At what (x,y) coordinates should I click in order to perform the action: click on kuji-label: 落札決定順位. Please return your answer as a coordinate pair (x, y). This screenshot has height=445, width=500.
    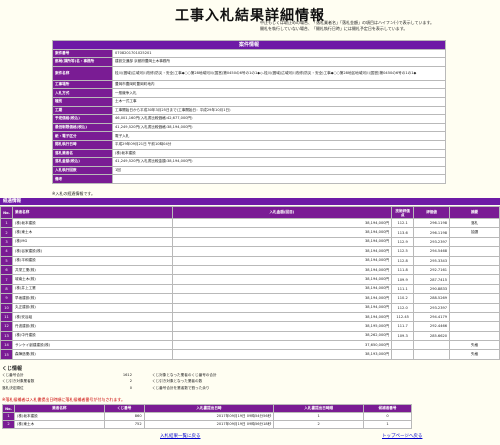
    Looking at the image, I should click on (13, 387).